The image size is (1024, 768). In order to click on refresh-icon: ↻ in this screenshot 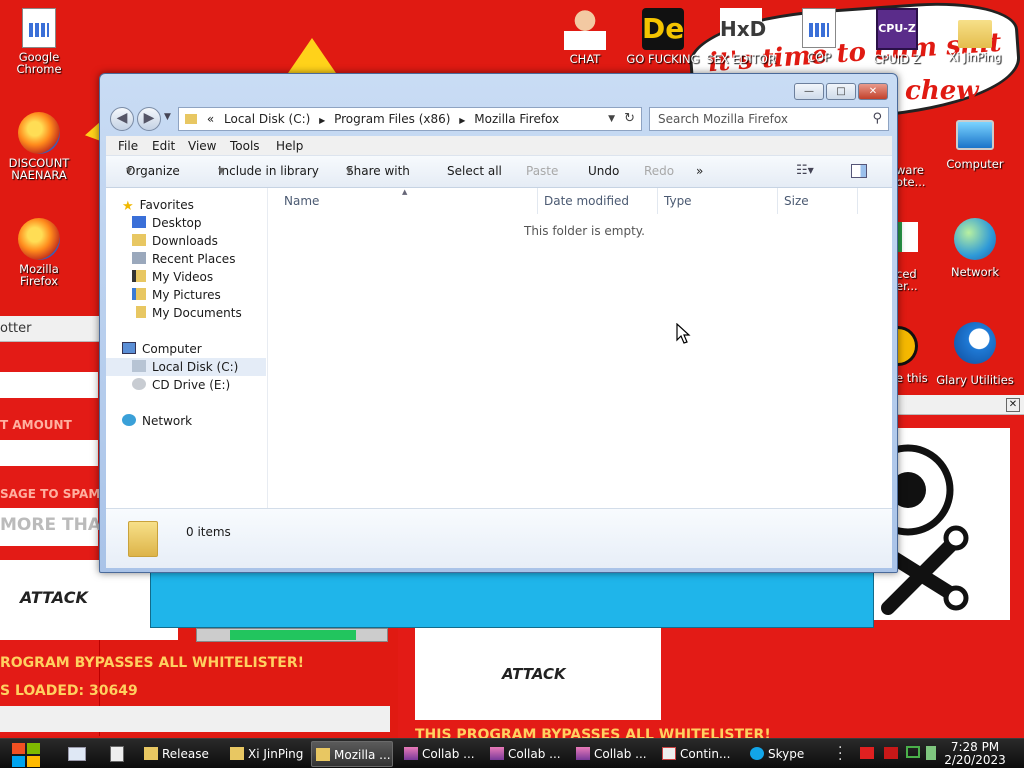, I will do `click(629, 119)`.